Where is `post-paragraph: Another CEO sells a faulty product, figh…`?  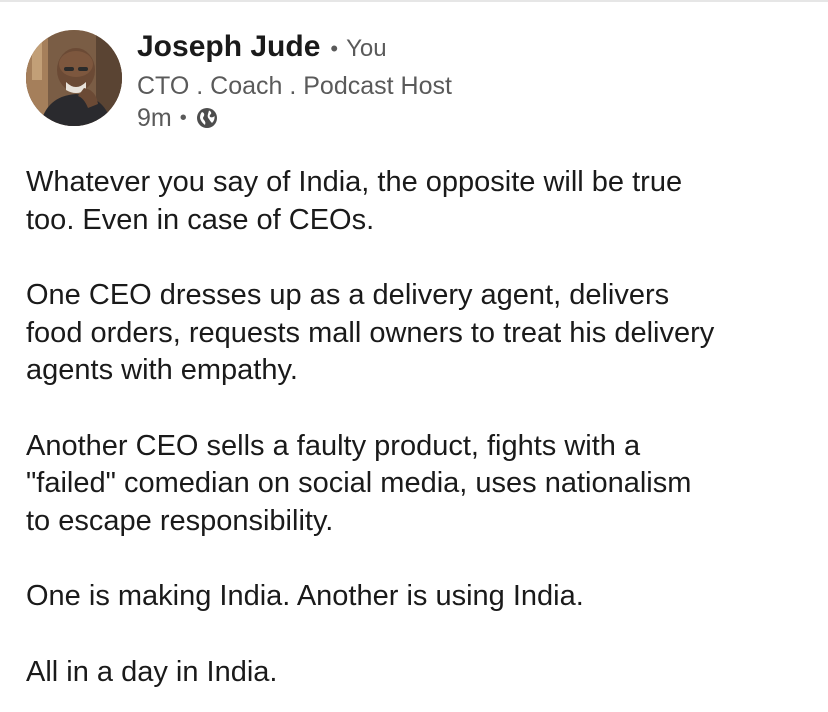 post-paragraph: Another CEO sells a faulty product, figh… is located at coordinates (359, 483).